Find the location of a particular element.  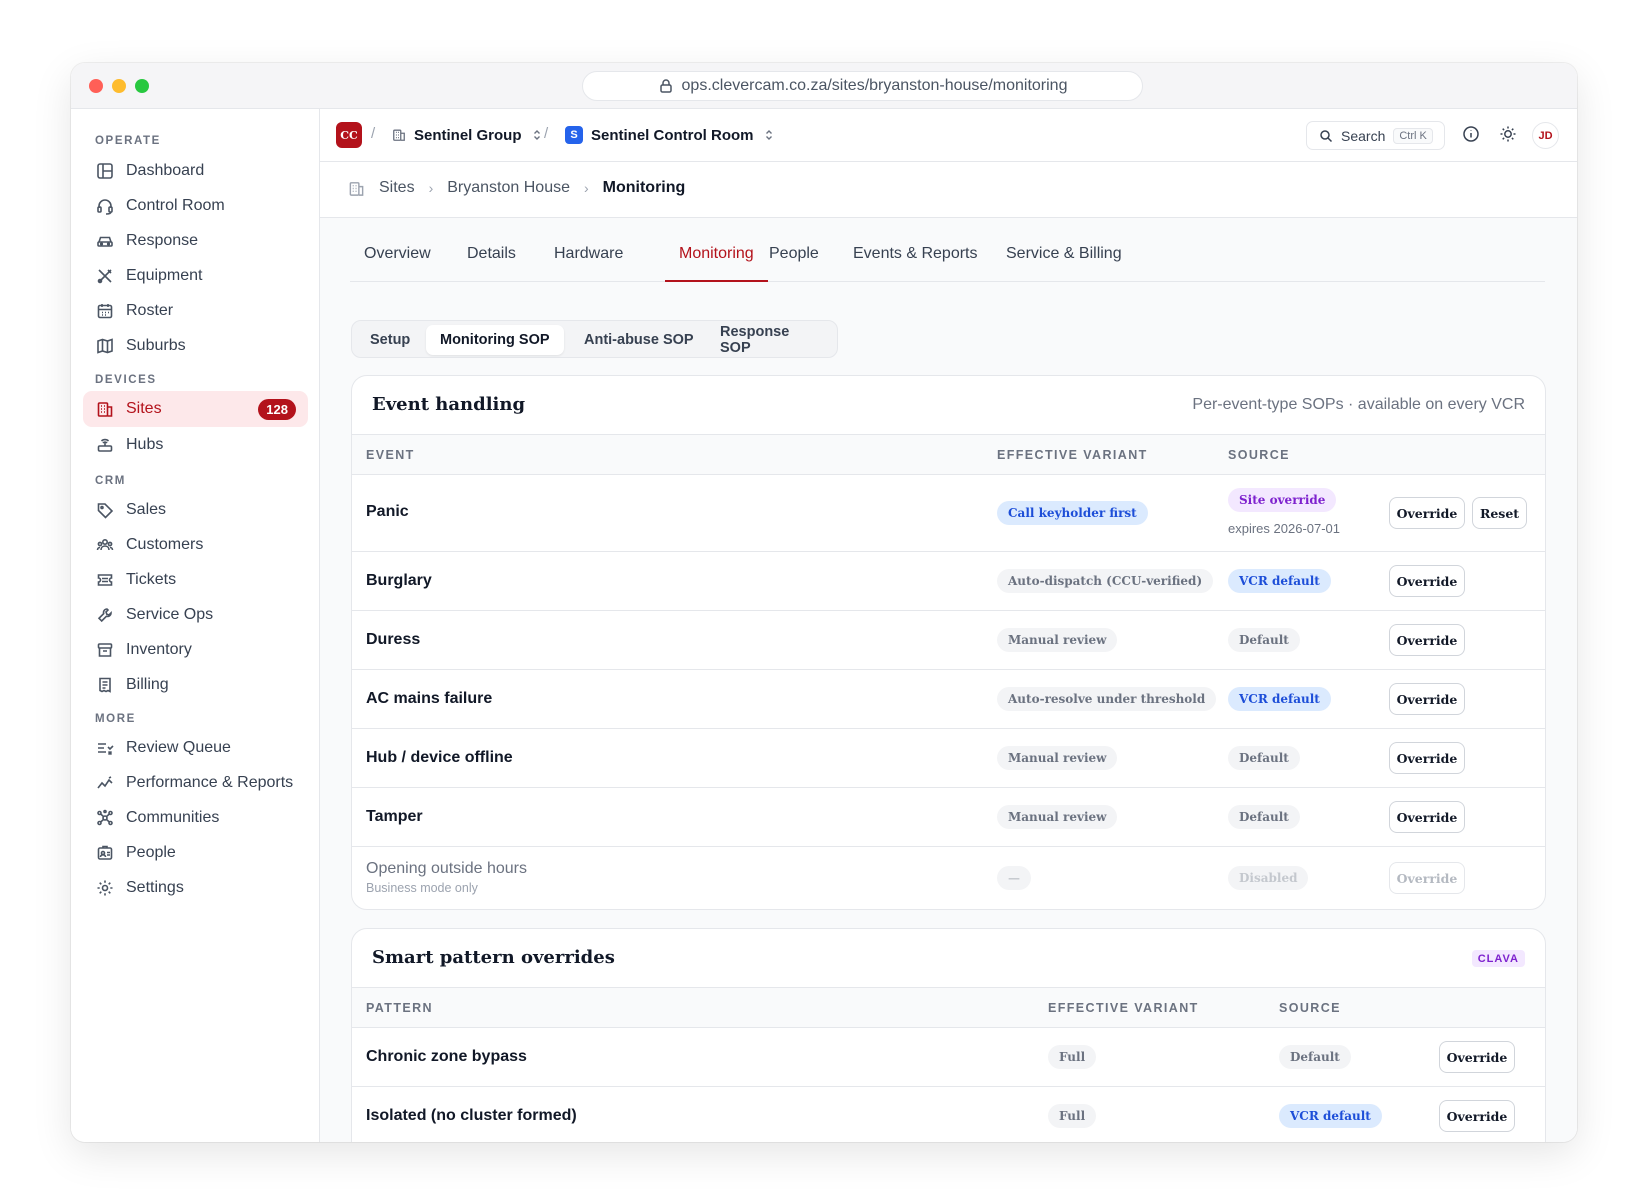

tab-details: Details is located at coordinates (491, 261).